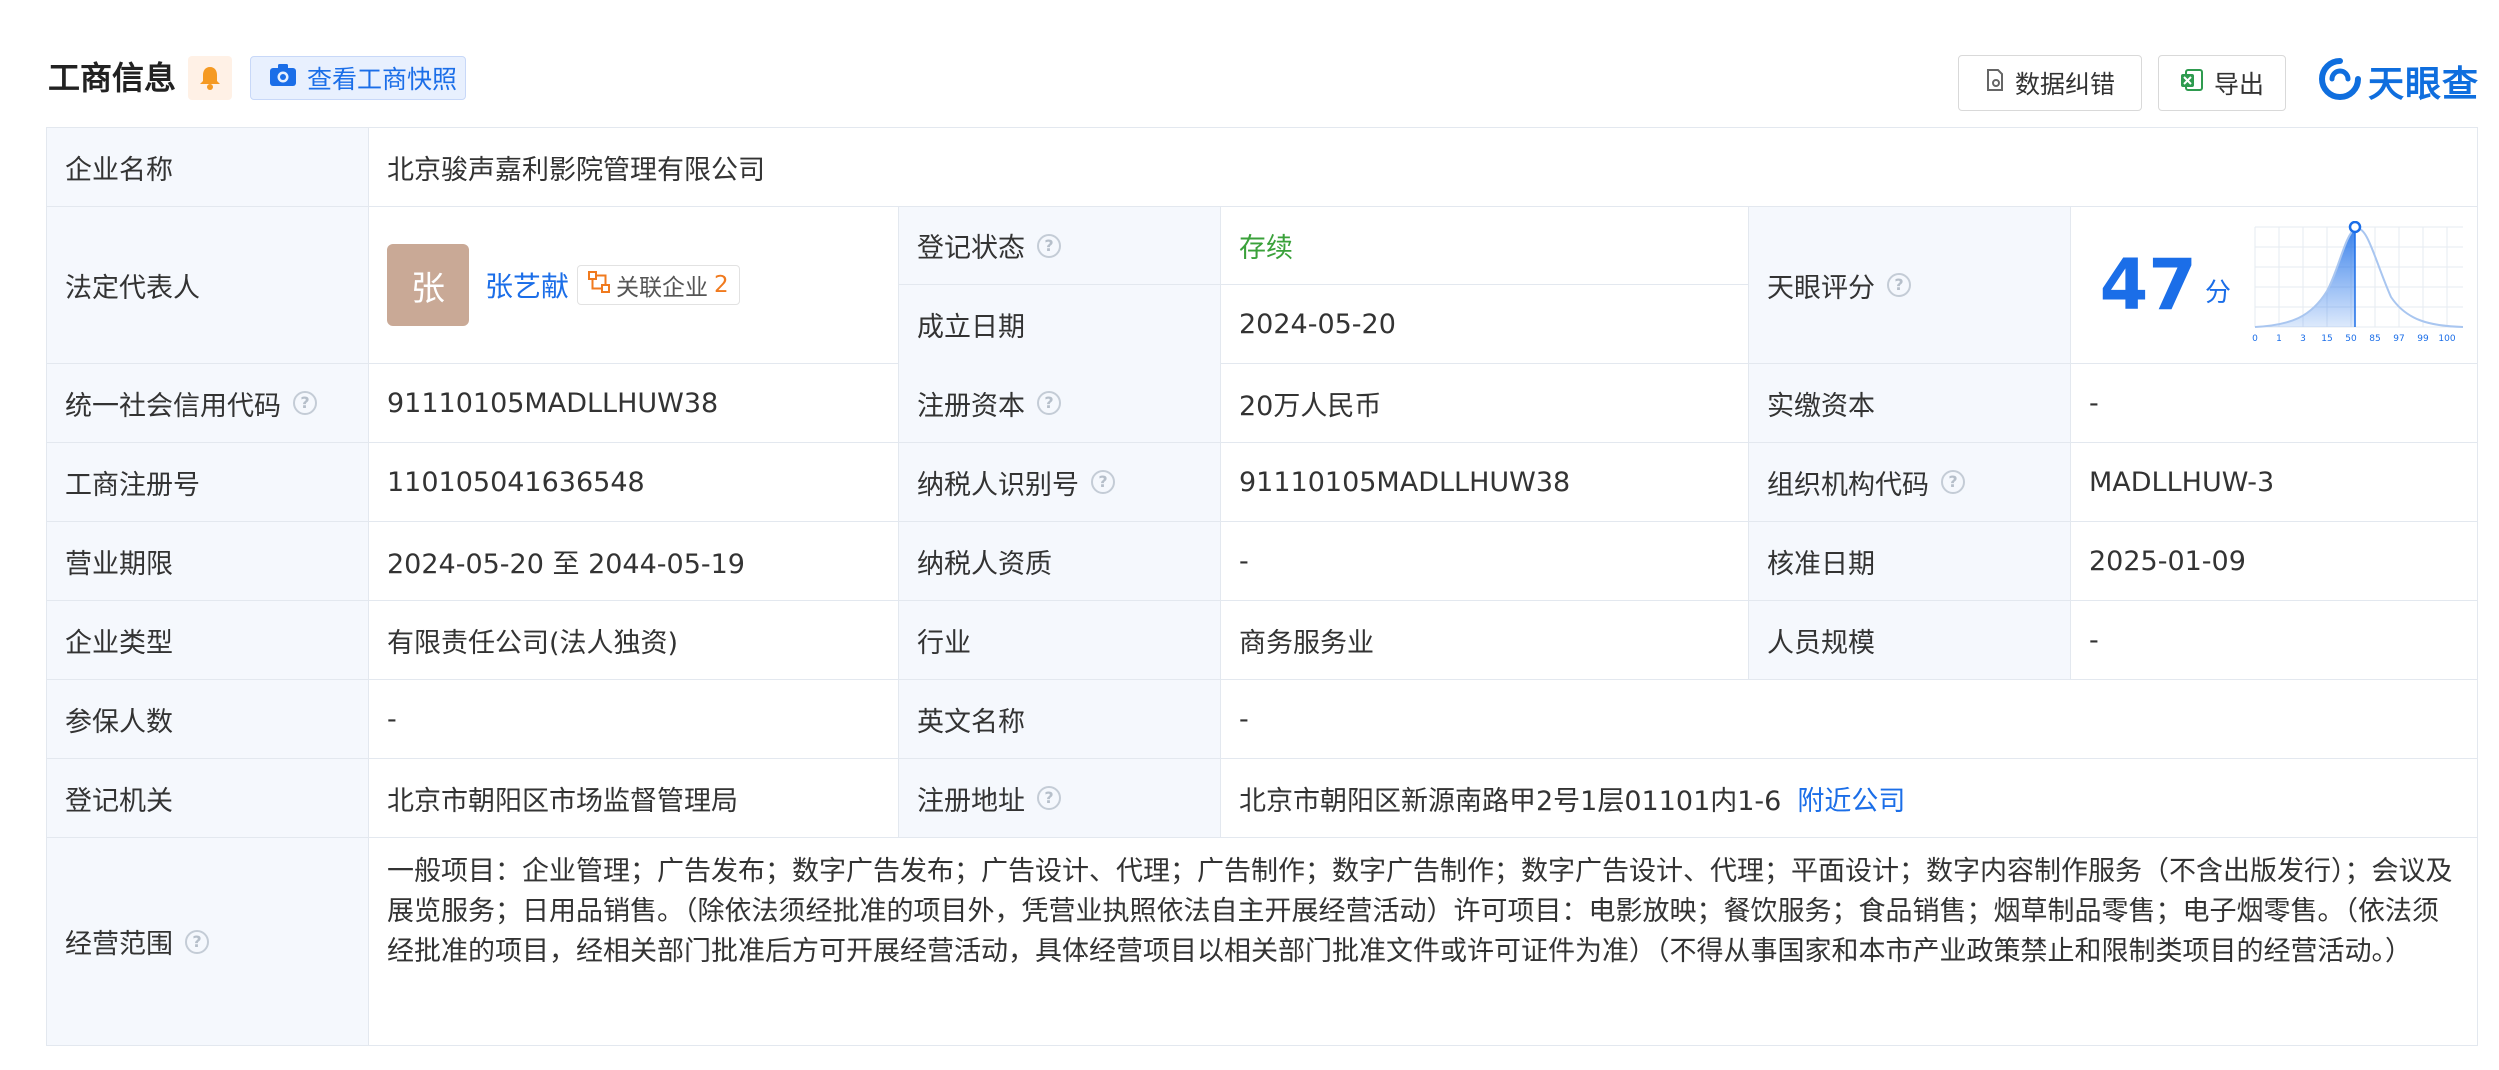  Describe the element at coordinates (2255, 339) in the screenshot. I see `score-tick-label: 0` at that location.